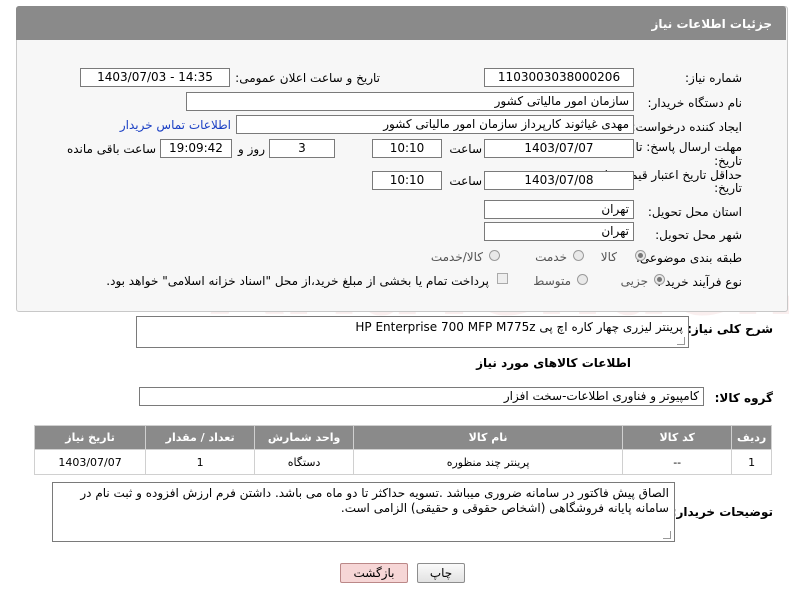  Describe the element at coordinates (410, 101) in the screenshot. I see `buyer-org-field: سازمان امور مالیاتی کشور` at that location.